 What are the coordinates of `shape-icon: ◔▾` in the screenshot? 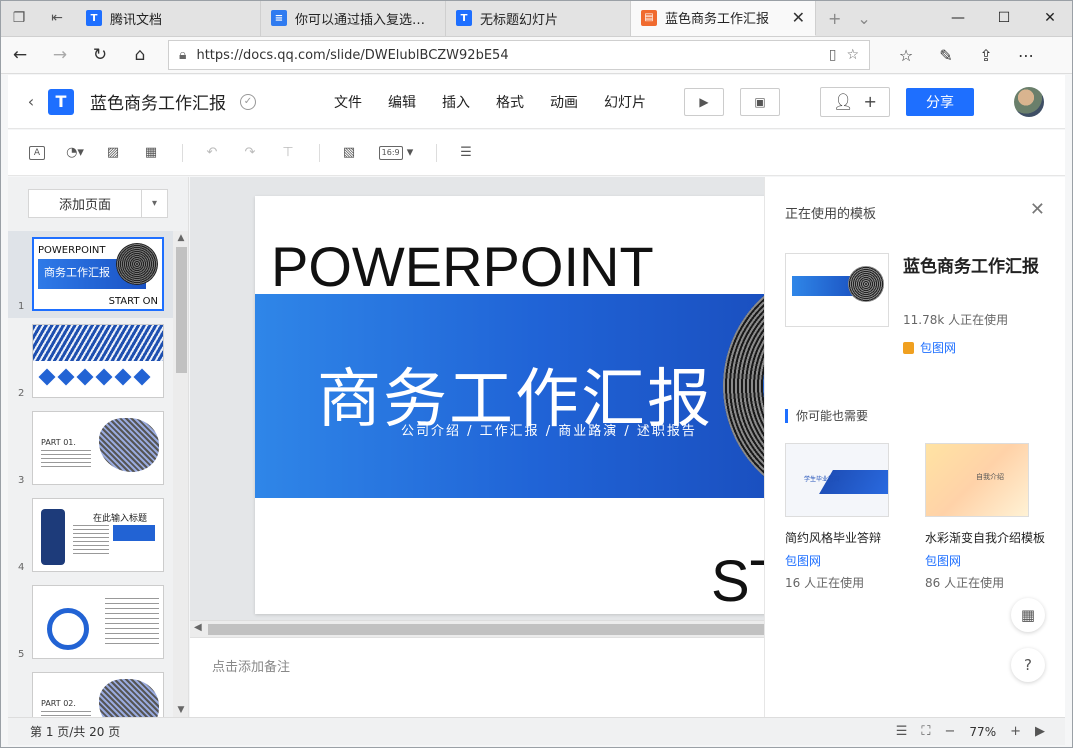 It's located at (75, 153).